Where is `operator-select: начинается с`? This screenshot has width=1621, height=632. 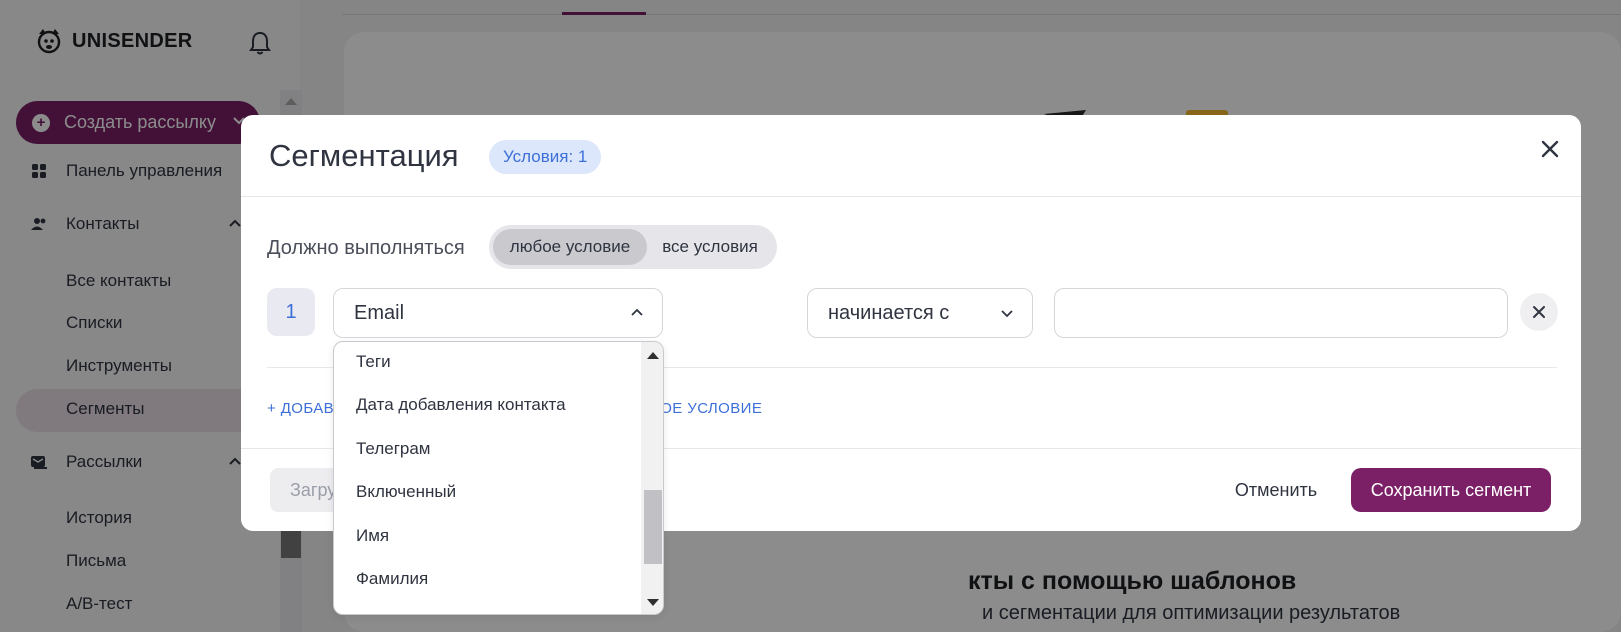
operator-select: начинается с is located at coordinates (920, 313).